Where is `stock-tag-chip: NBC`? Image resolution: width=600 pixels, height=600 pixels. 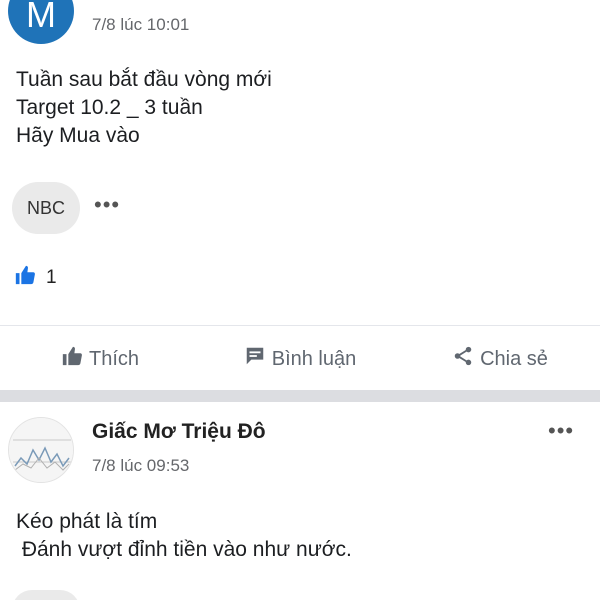 stock-tag-chip: NBC is located at coordinates (46, 208).